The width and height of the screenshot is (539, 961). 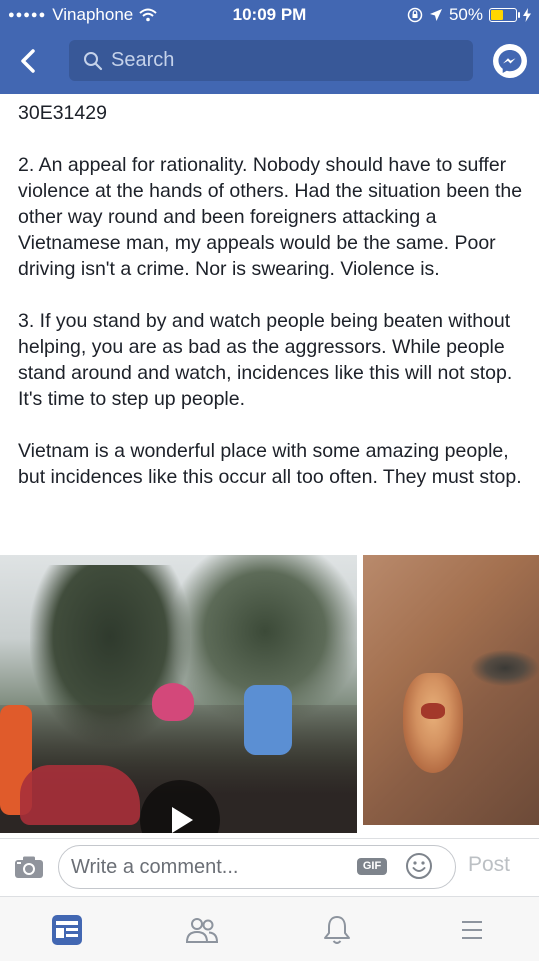 I want to click on comment-bar: Write a comment... GIF Post, so click(x=269, y=866).